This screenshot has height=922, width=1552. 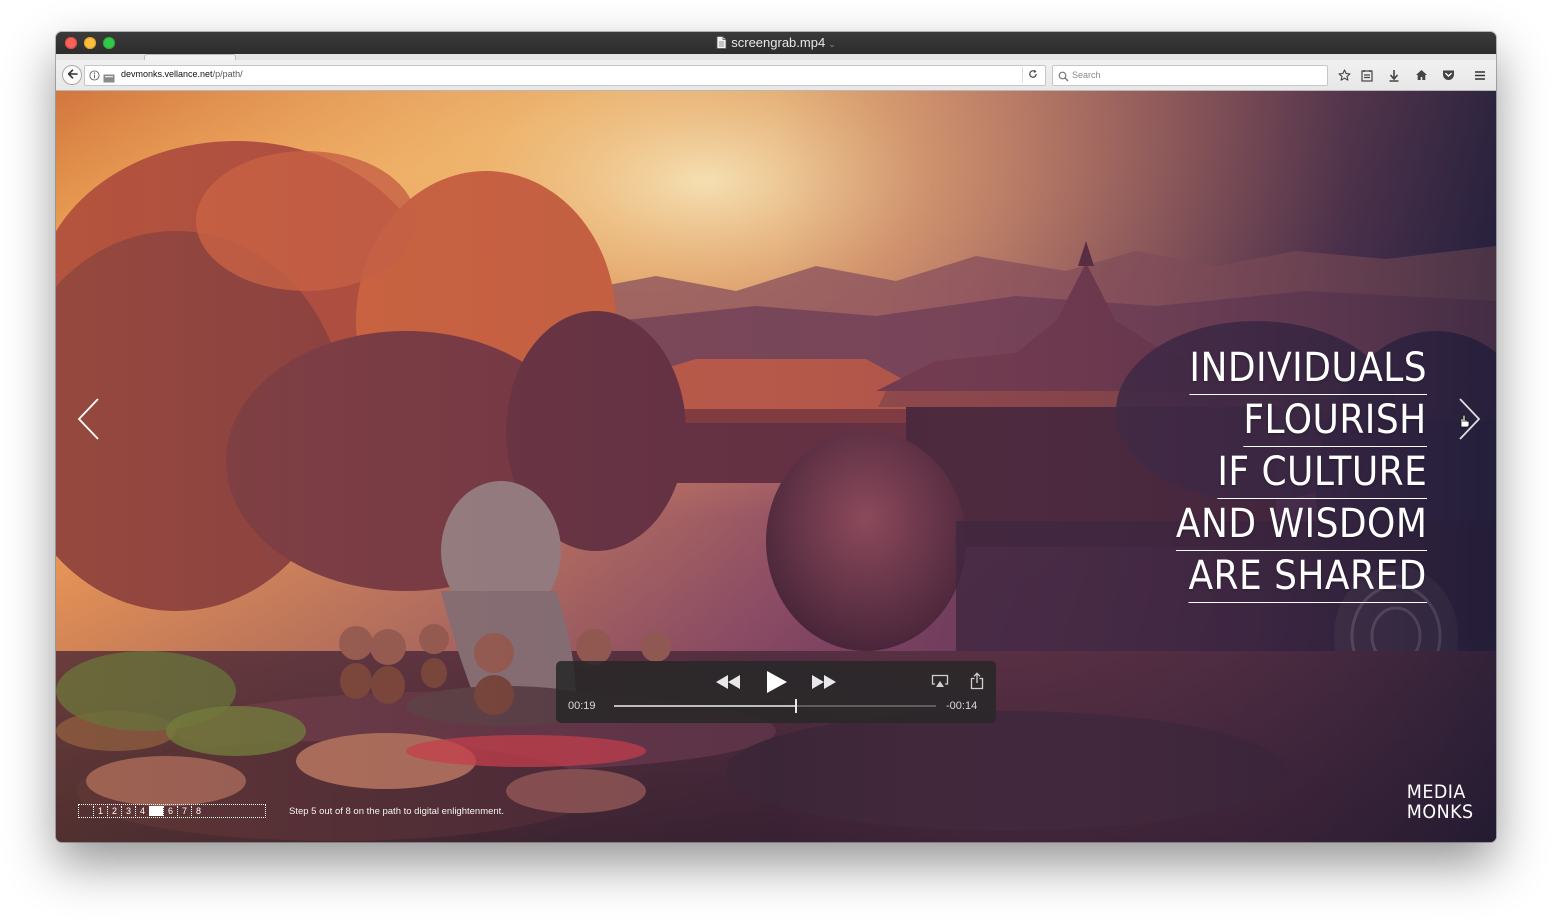 I want to click on rewind-button, so click(x=728, y=684).